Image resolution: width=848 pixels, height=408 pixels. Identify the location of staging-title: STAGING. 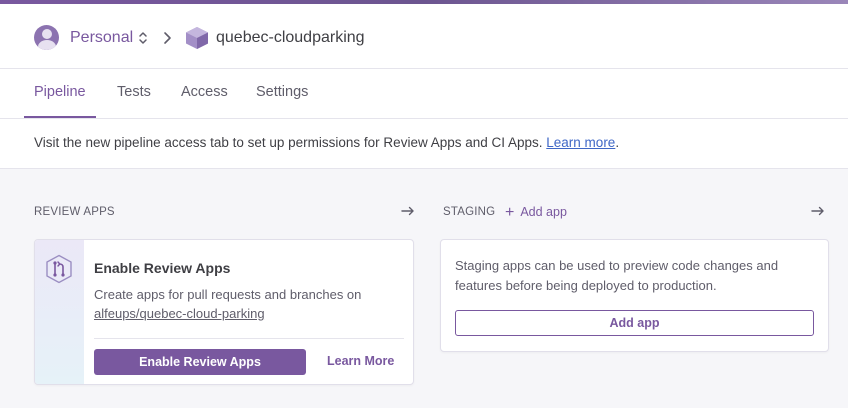
(469, 212).